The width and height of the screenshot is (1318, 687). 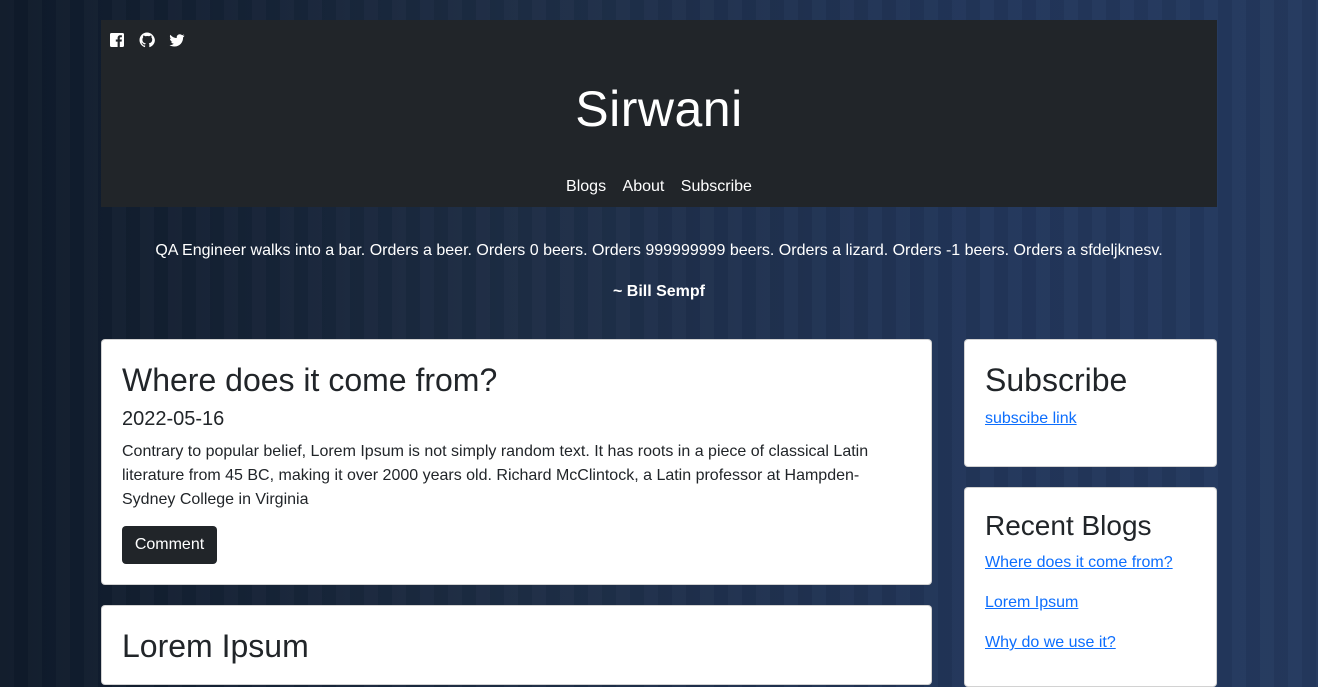 I want to click on twitter-icon, so click(x=177, y=40).